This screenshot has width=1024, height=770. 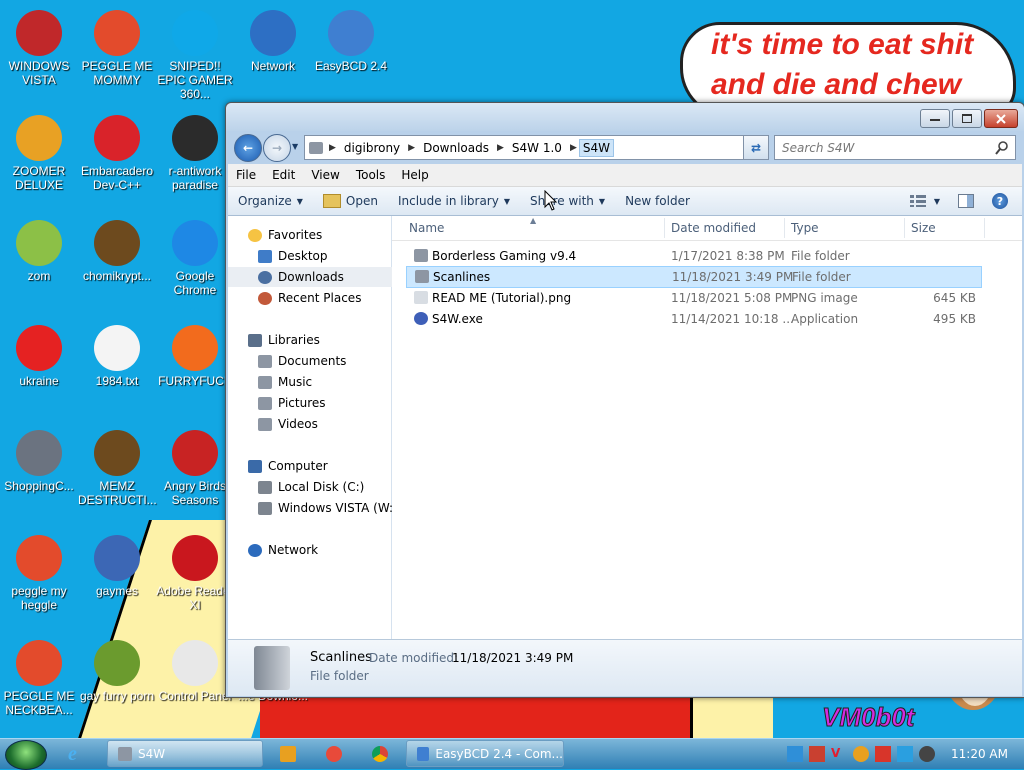 I want to click on desktop-icon-item: ukraine, so click(x=39, y=356).